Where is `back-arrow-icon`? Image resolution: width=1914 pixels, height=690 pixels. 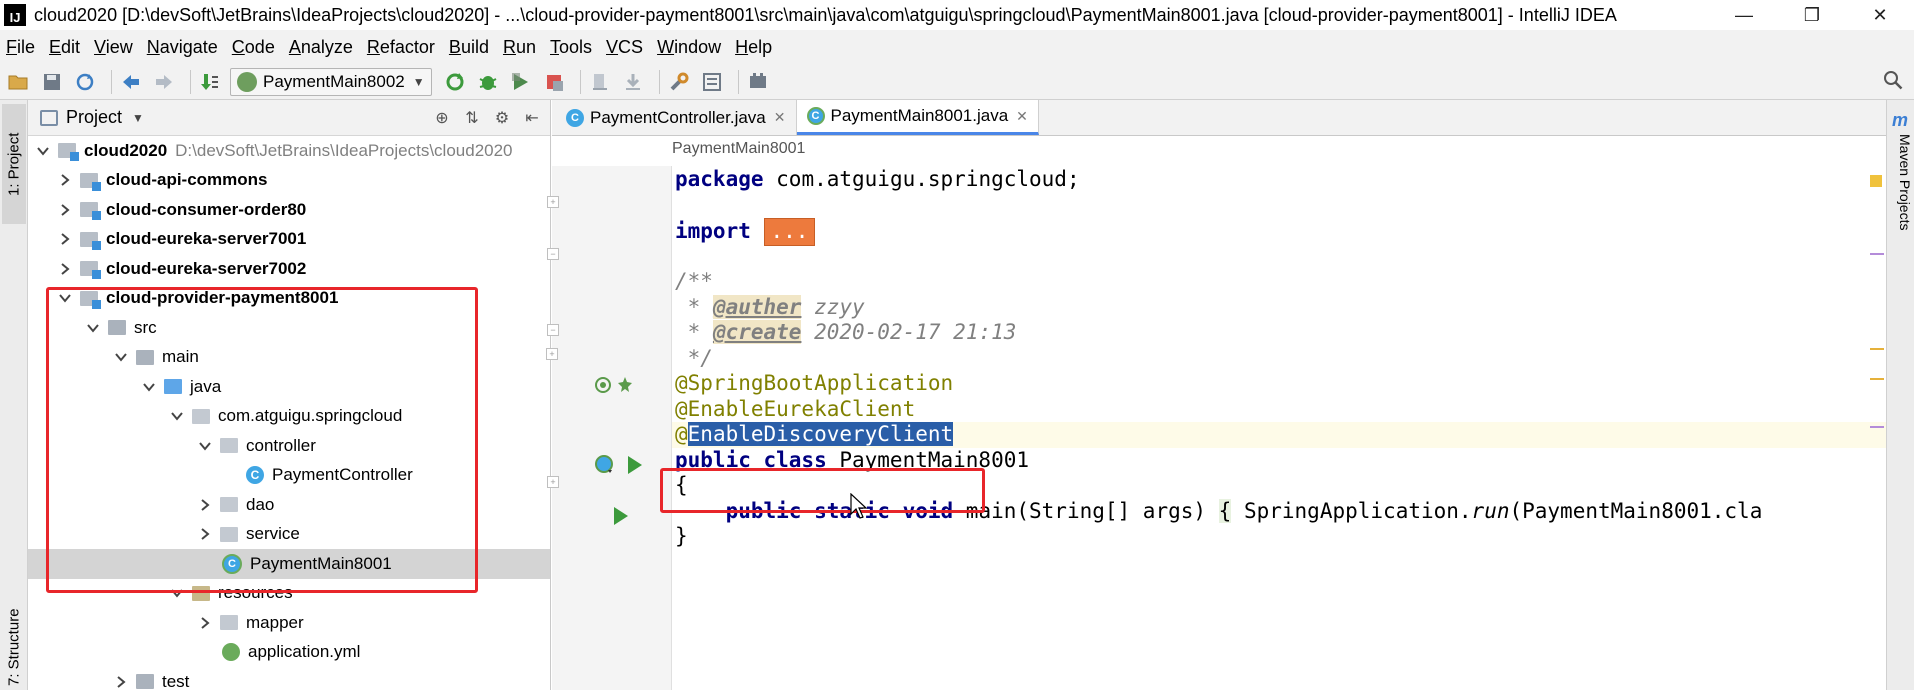 back-arrow-icon is located at coordinates (131, 82).